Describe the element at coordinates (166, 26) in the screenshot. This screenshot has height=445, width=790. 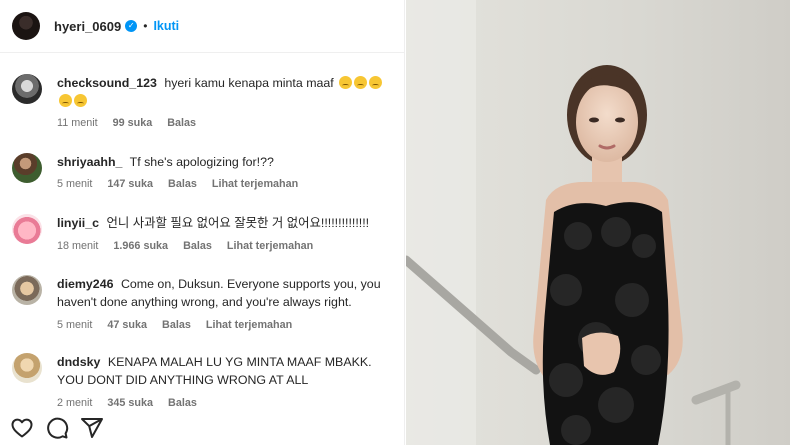
I see `follow-button: Ikuti` at that location.